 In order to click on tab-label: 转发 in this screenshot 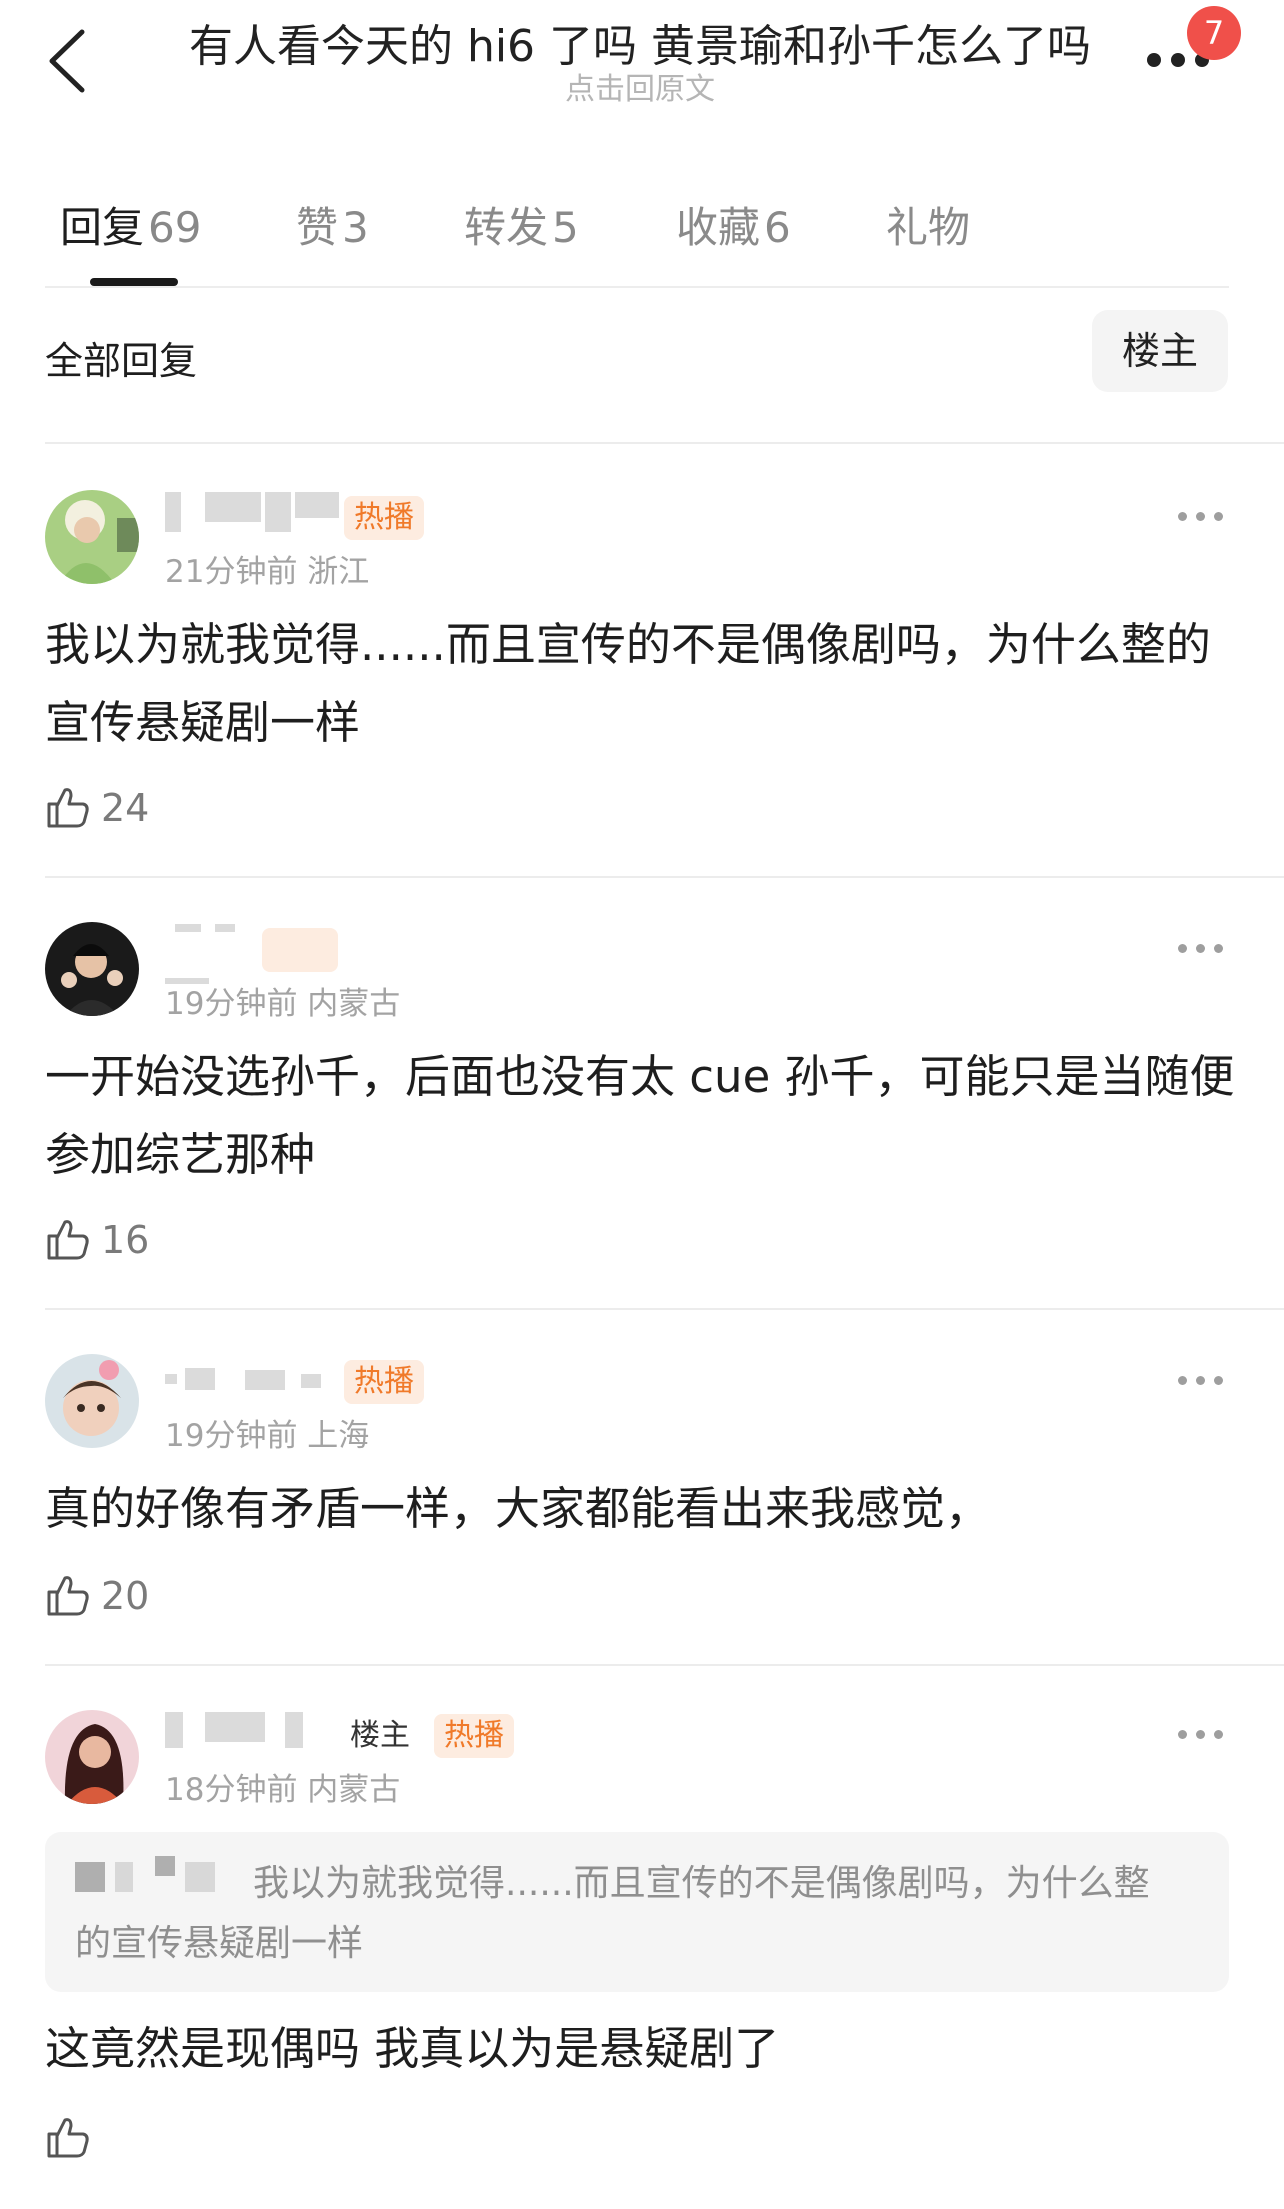, I will do `click(506, 227)`.